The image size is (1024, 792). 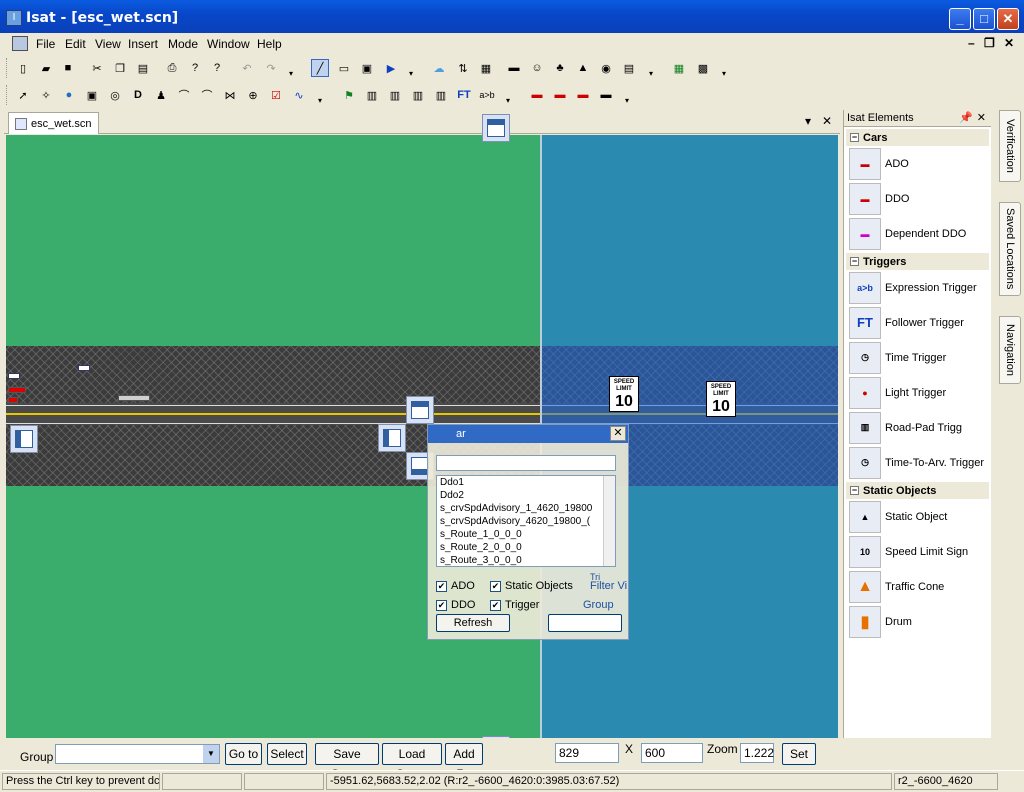 I want to click on vehicle-ddo, so click(x=13, y=400).